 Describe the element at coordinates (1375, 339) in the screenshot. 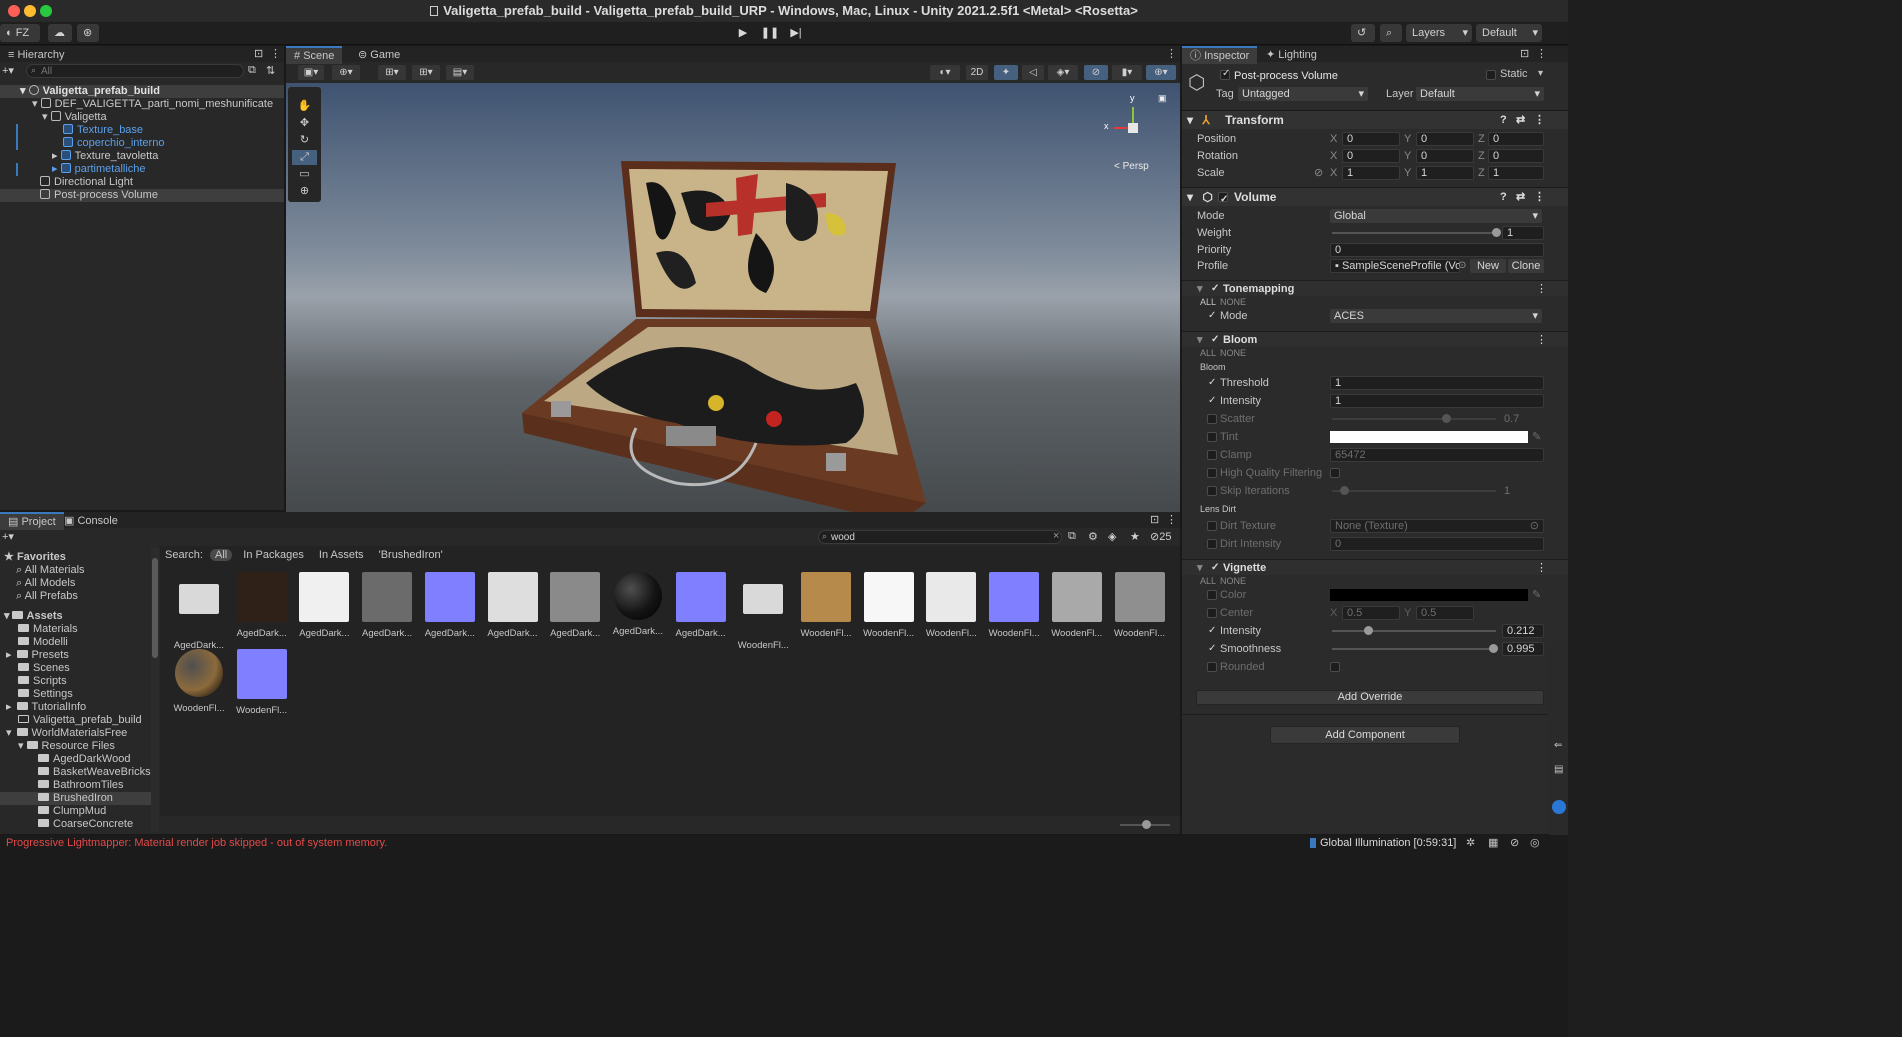

I see `bloom-header: ▾ Bloom ⋮` at that location.